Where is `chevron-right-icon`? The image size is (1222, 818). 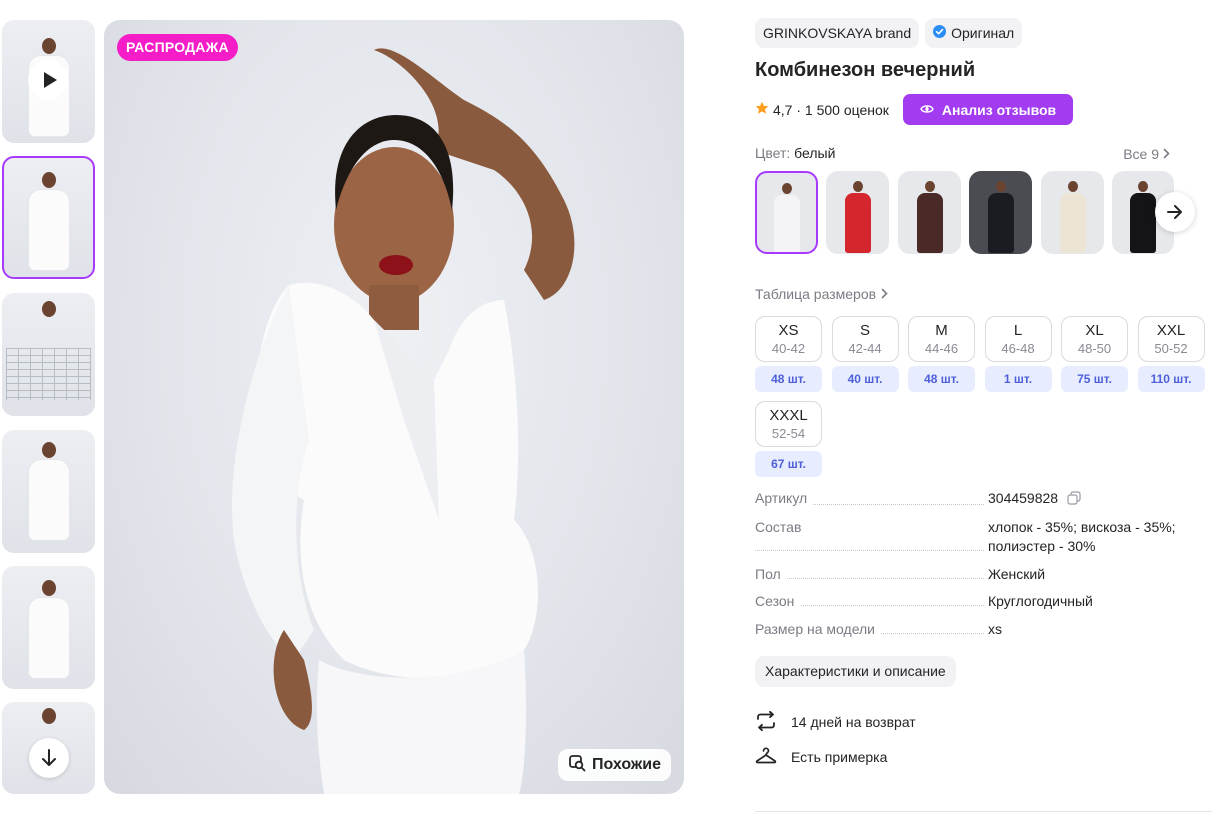
chevron-right-icon is located at coordinates (1166, 154).